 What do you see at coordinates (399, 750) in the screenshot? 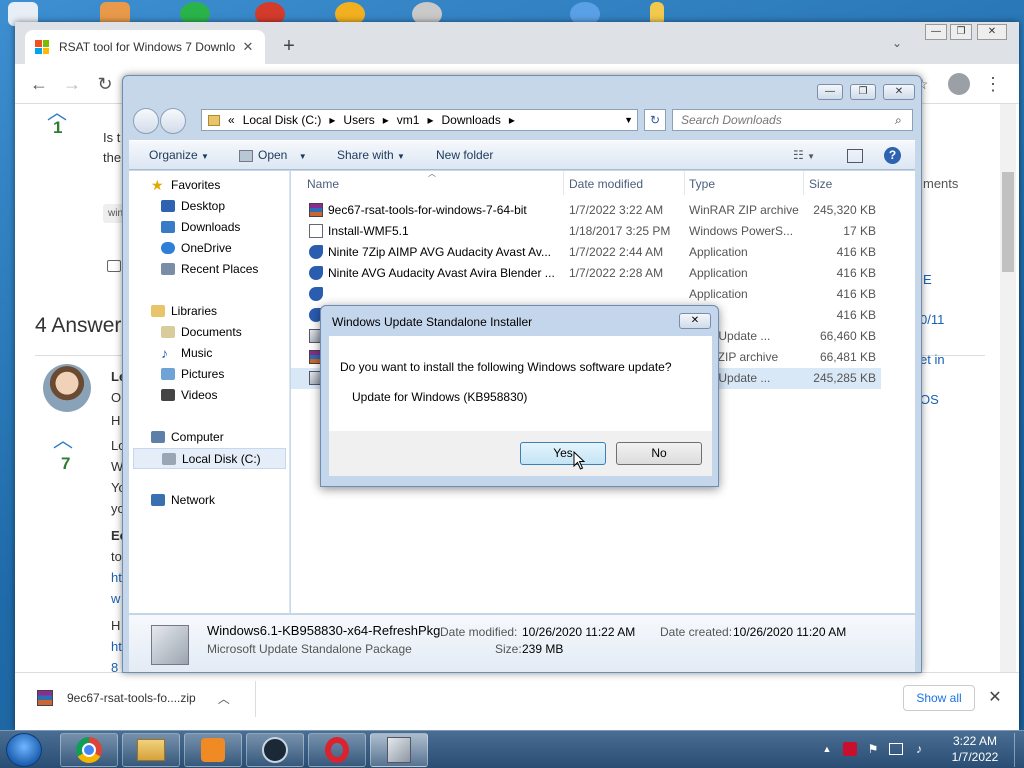
I see `taskbar-installer` at bounding box center [399, 750].